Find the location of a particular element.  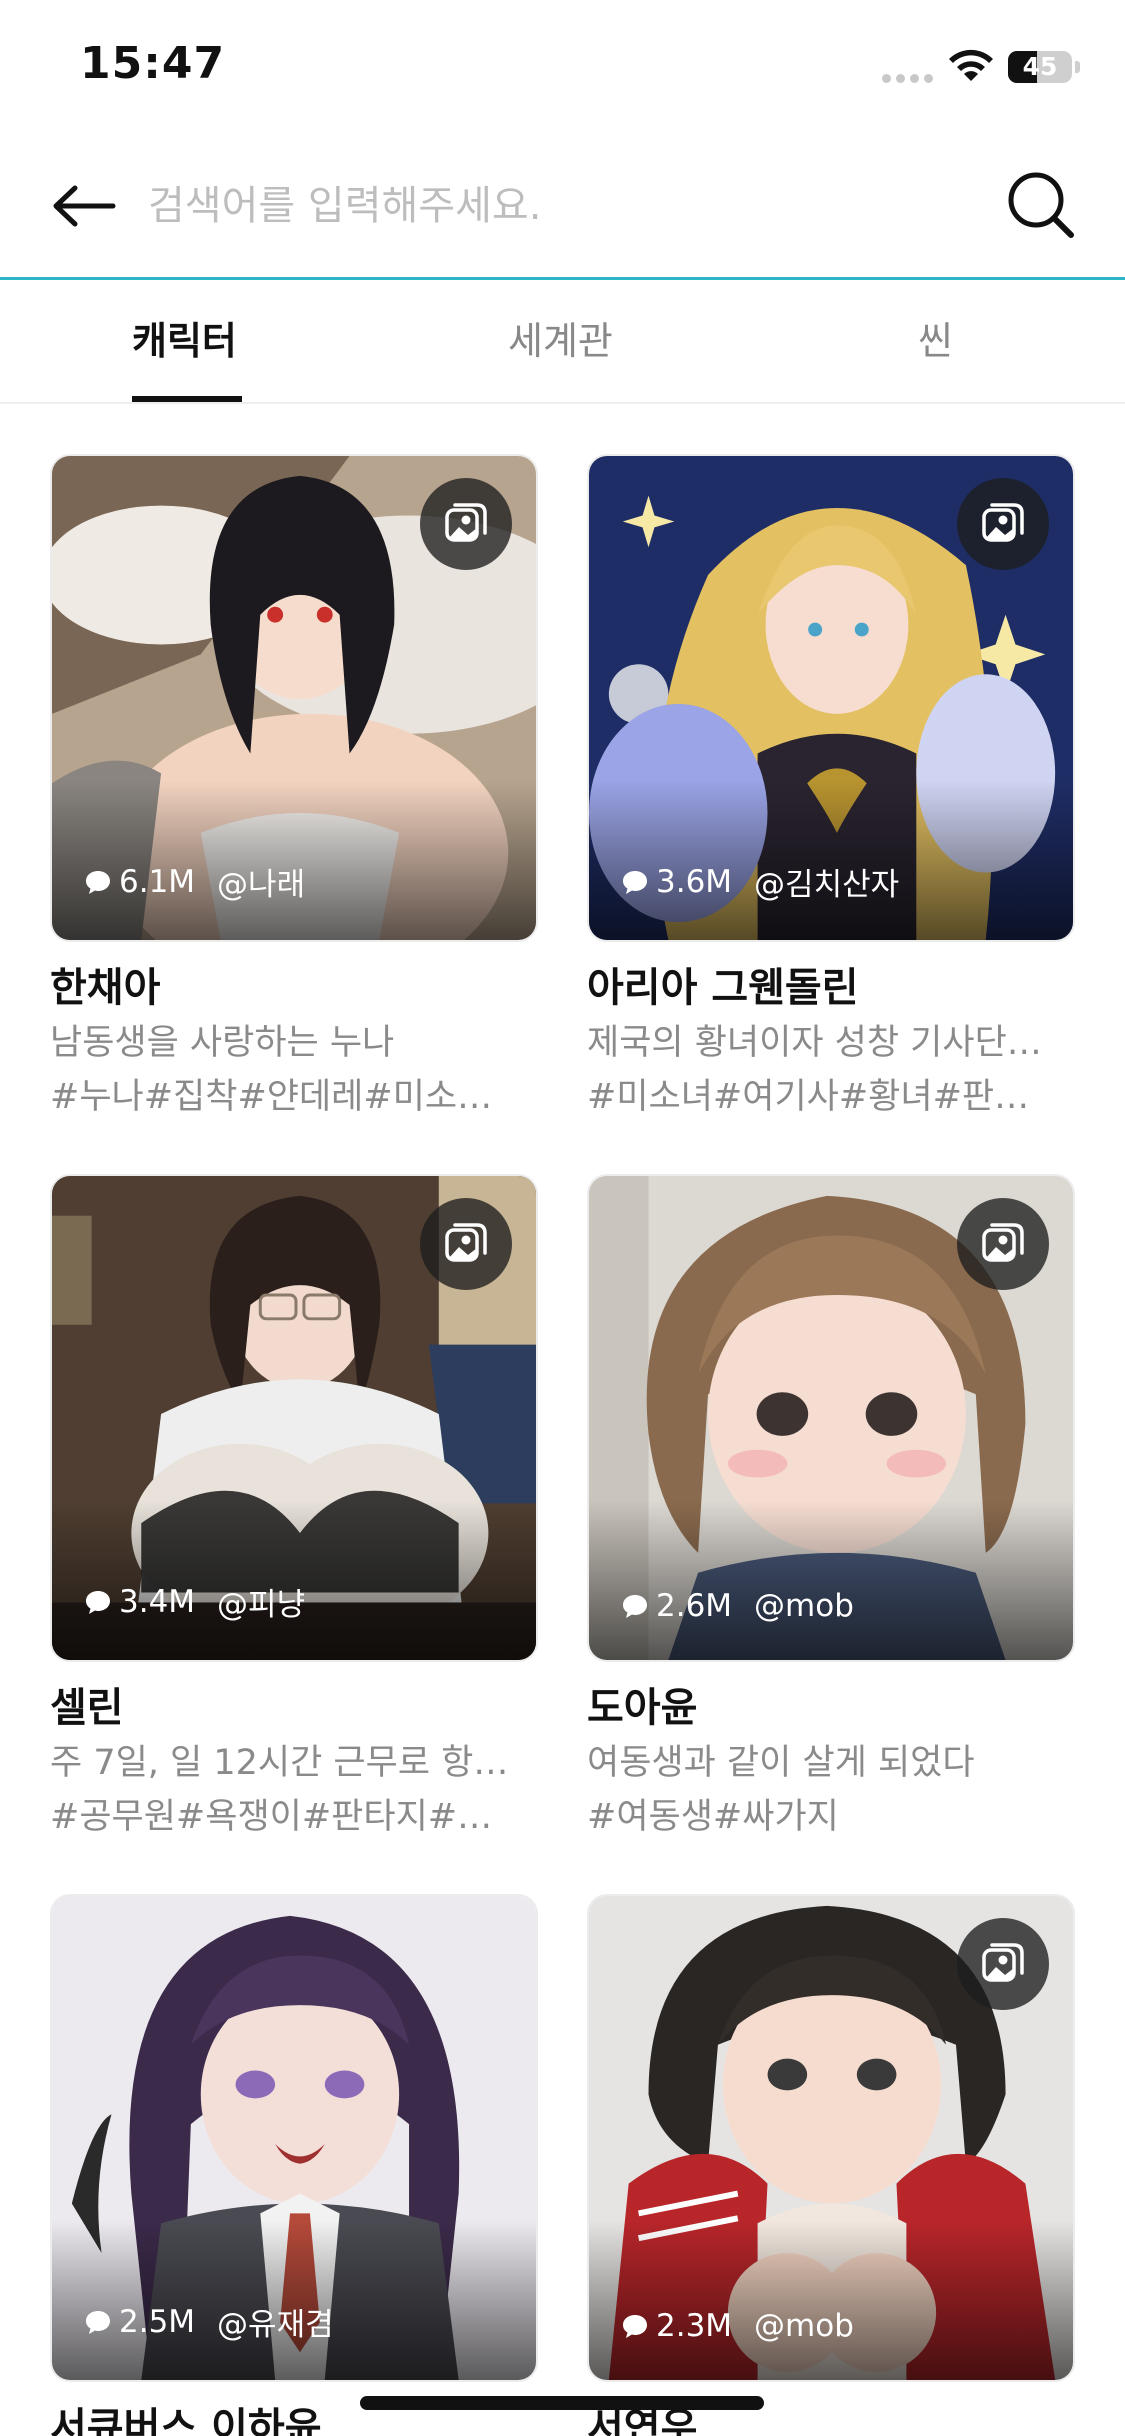

chat-count: 2.3M is located at coordinates (694, 2326).